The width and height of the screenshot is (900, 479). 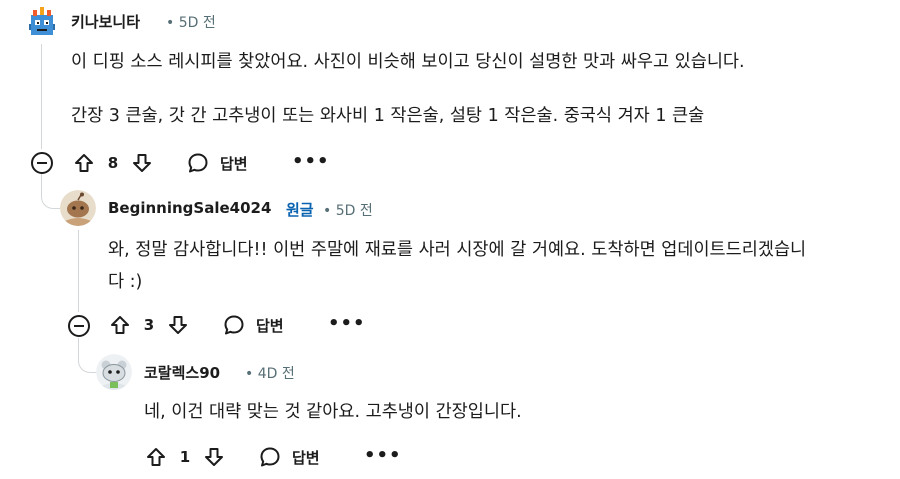 What do you see at coordinates (300, 210) in the screenshot?
I see `op-badge: 원글` at bounding box center [300, 210].